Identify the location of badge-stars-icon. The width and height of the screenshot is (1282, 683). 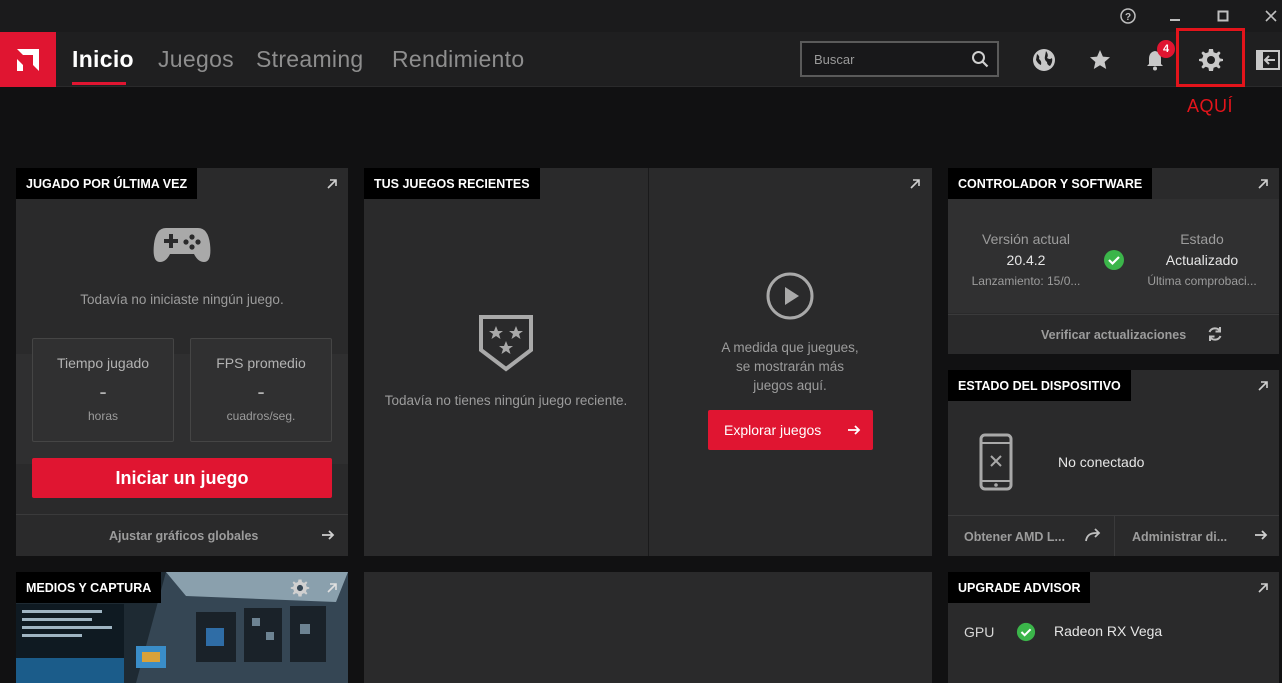
(506, 345).